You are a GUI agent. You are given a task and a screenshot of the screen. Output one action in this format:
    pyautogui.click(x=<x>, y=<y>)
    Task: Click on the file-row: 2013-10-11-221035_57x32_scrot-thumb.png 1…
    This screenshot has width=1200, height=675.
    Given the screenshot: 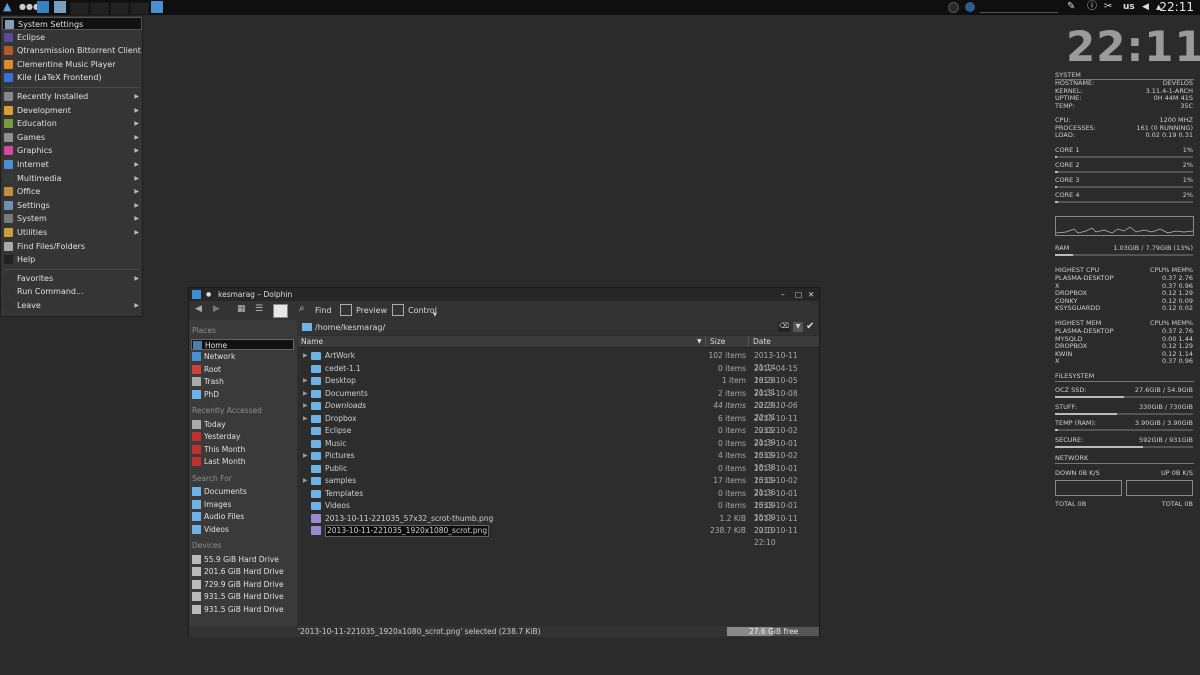 What is the action you would take?
    pyautogui.click(x=558, y=524)
    